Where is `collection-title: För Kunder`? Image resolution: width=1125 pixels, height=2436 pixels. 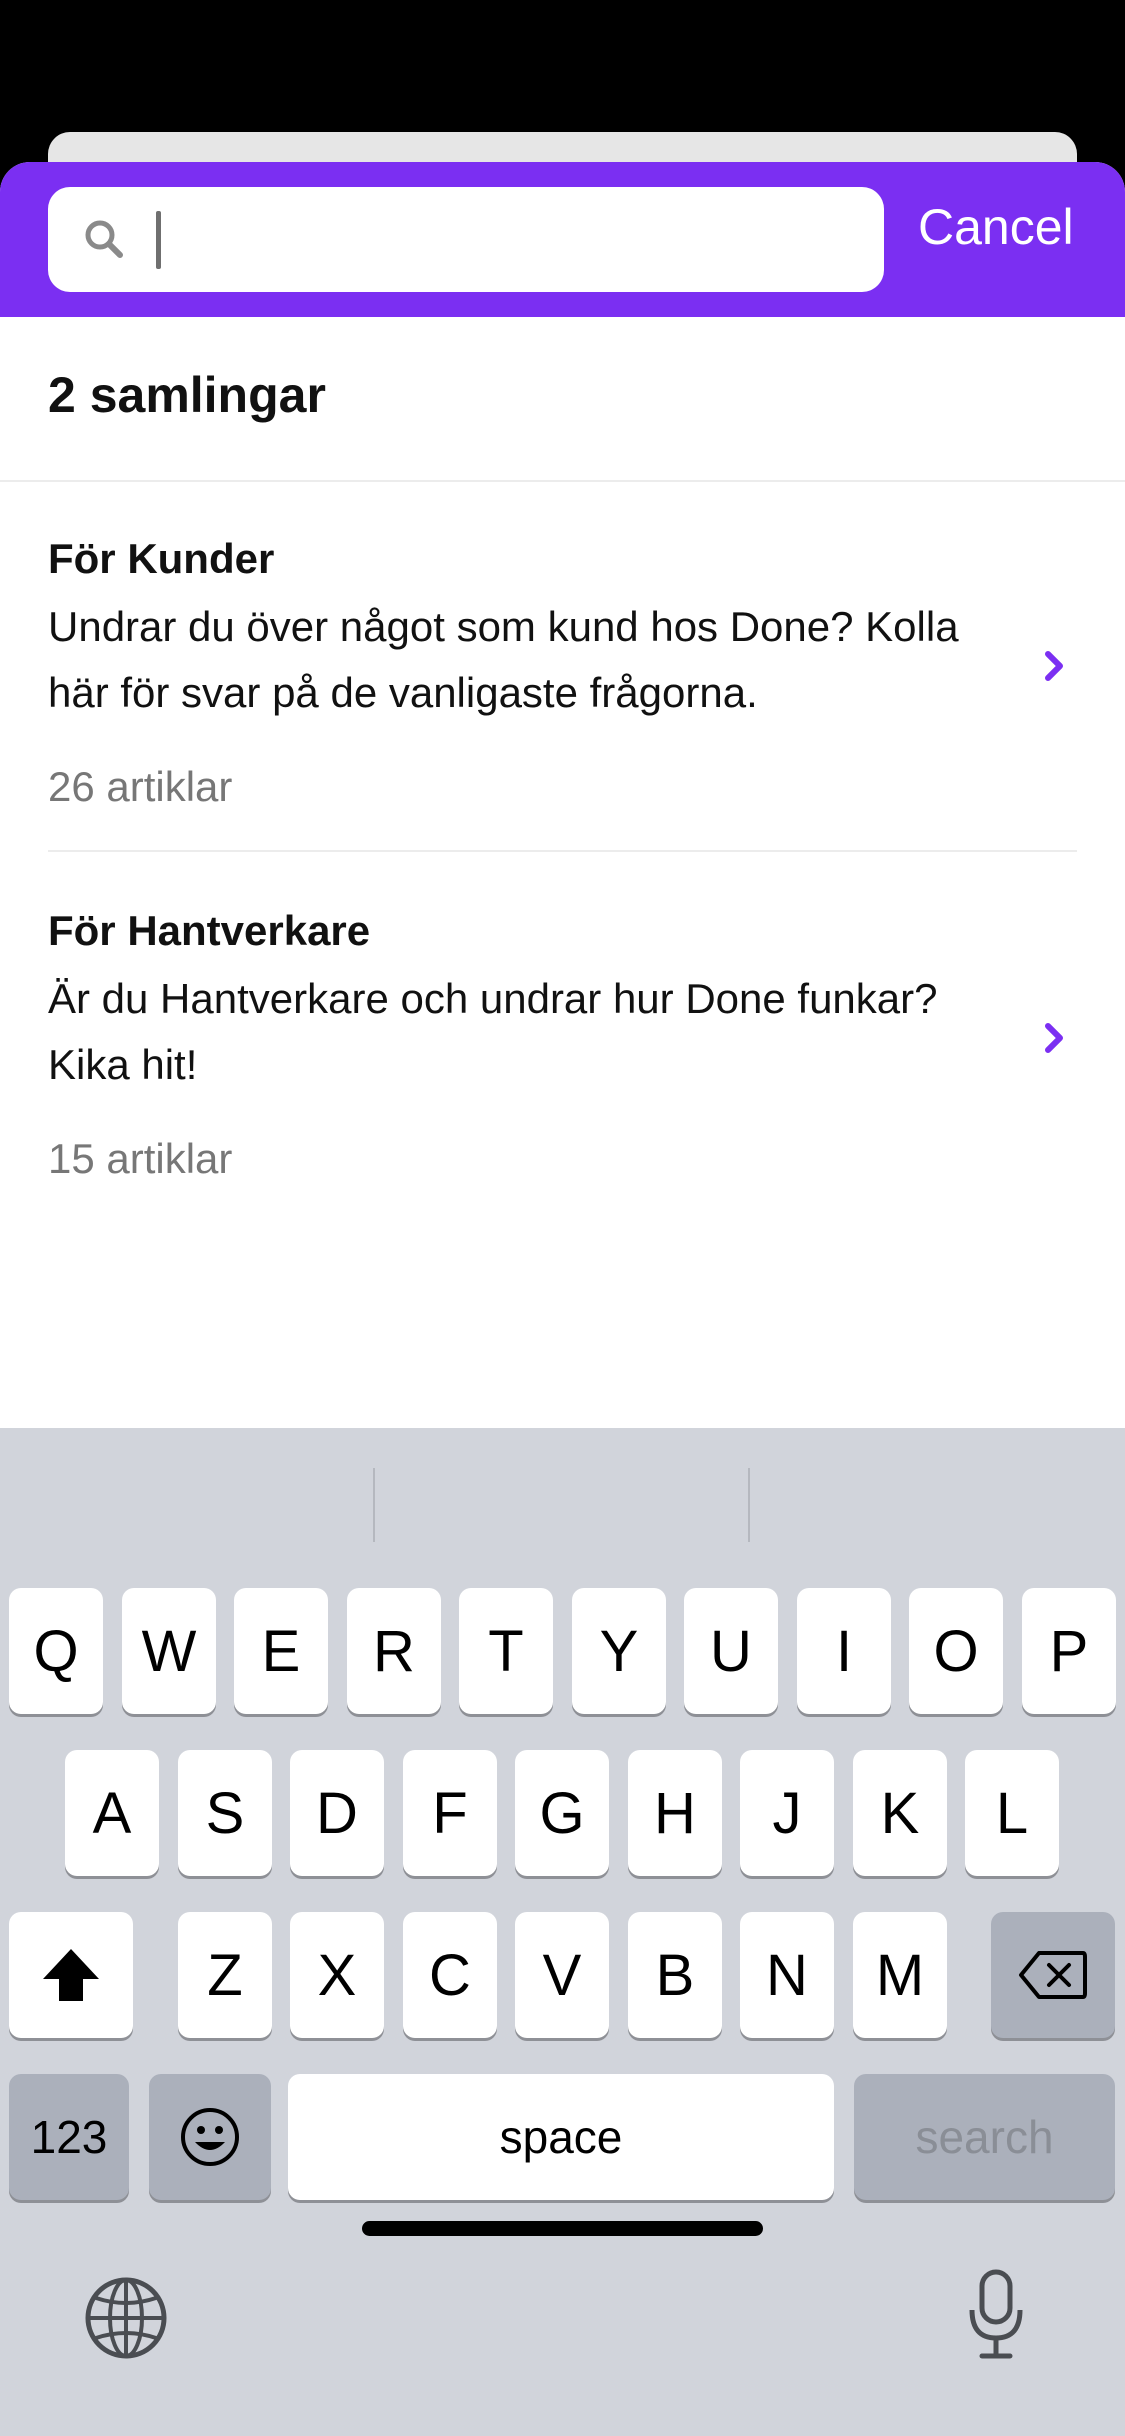
collection-title: För Kunder is located at coordinates (161, 558).